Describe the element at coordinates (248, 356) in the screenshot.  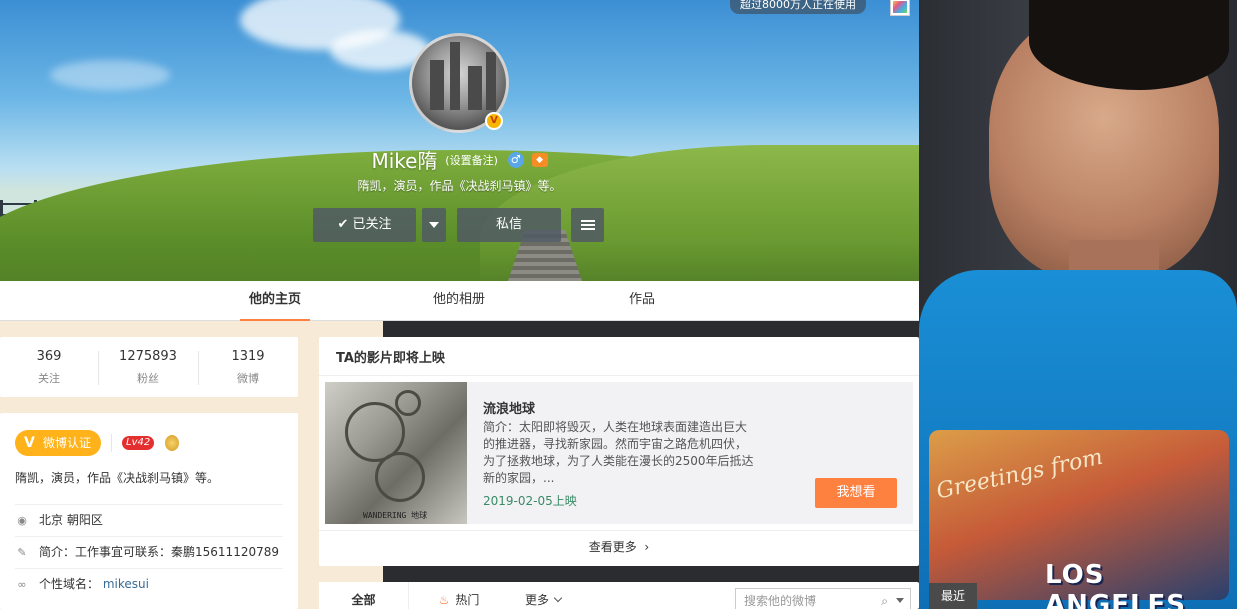
I see `stat-value: 1319` at that location.